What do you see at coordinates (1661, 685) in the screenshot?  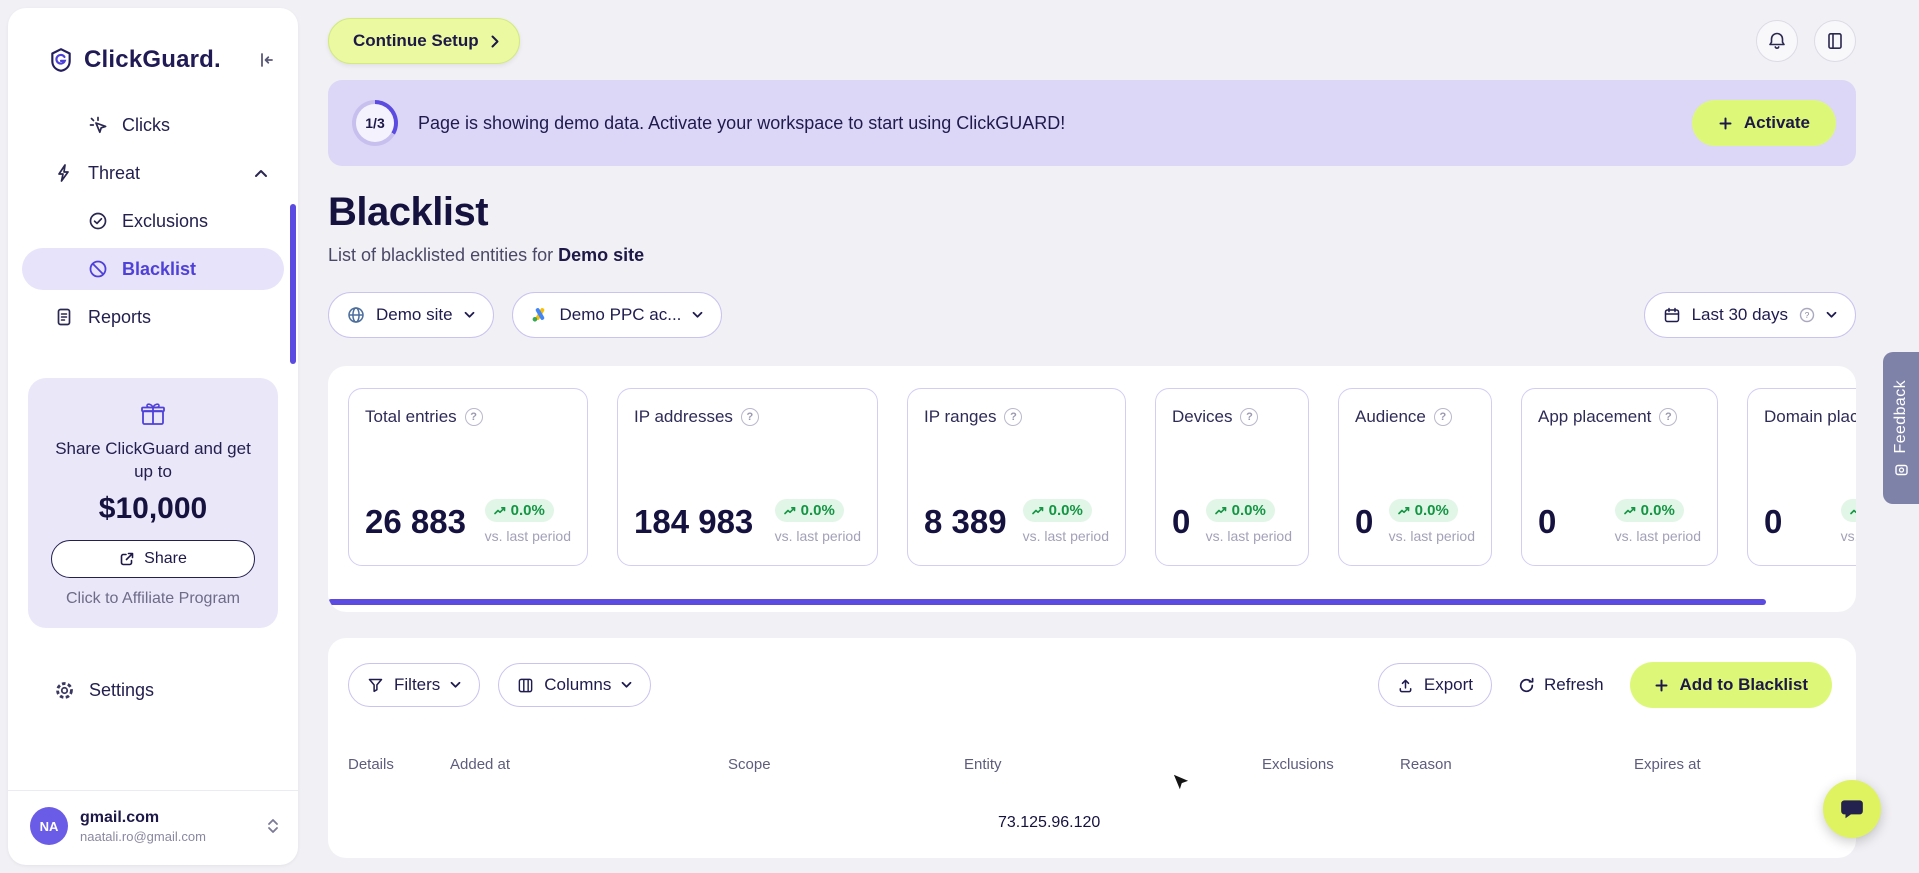 I see `plus-icon` at bounding box center [1661, 685].